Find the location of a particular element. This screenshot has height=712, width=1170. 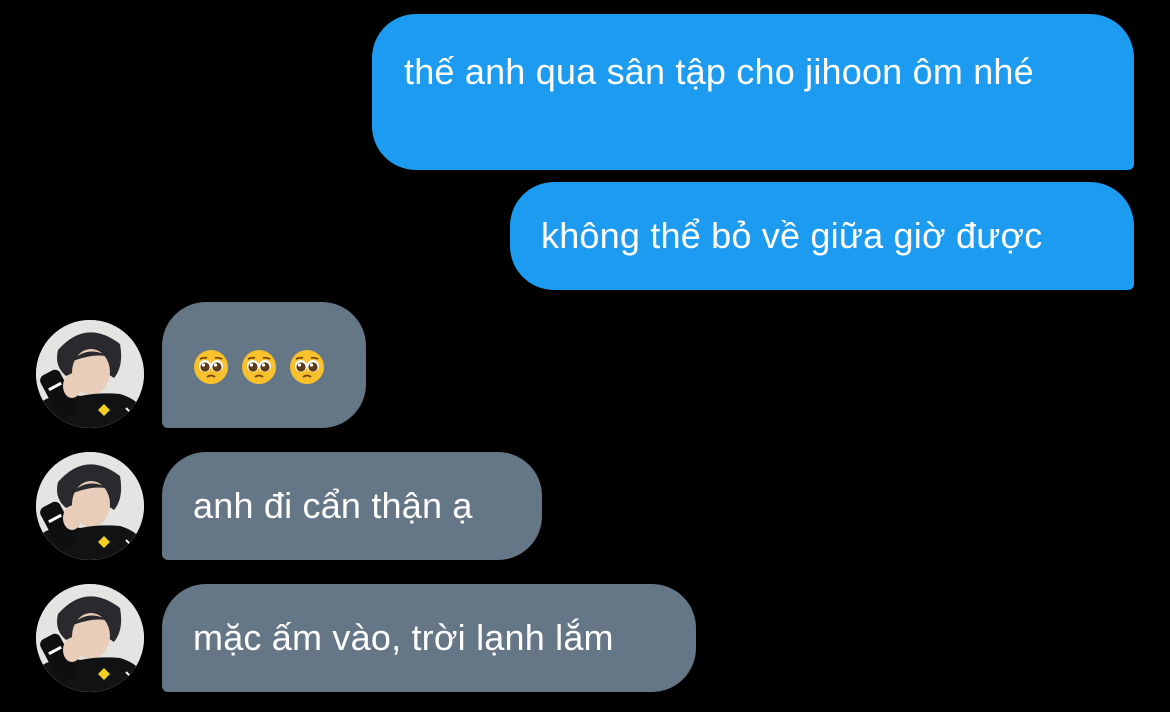

outgoing-message-bubble: không thể bỏ về giữa giờ được is located at coordinates (822, 236).